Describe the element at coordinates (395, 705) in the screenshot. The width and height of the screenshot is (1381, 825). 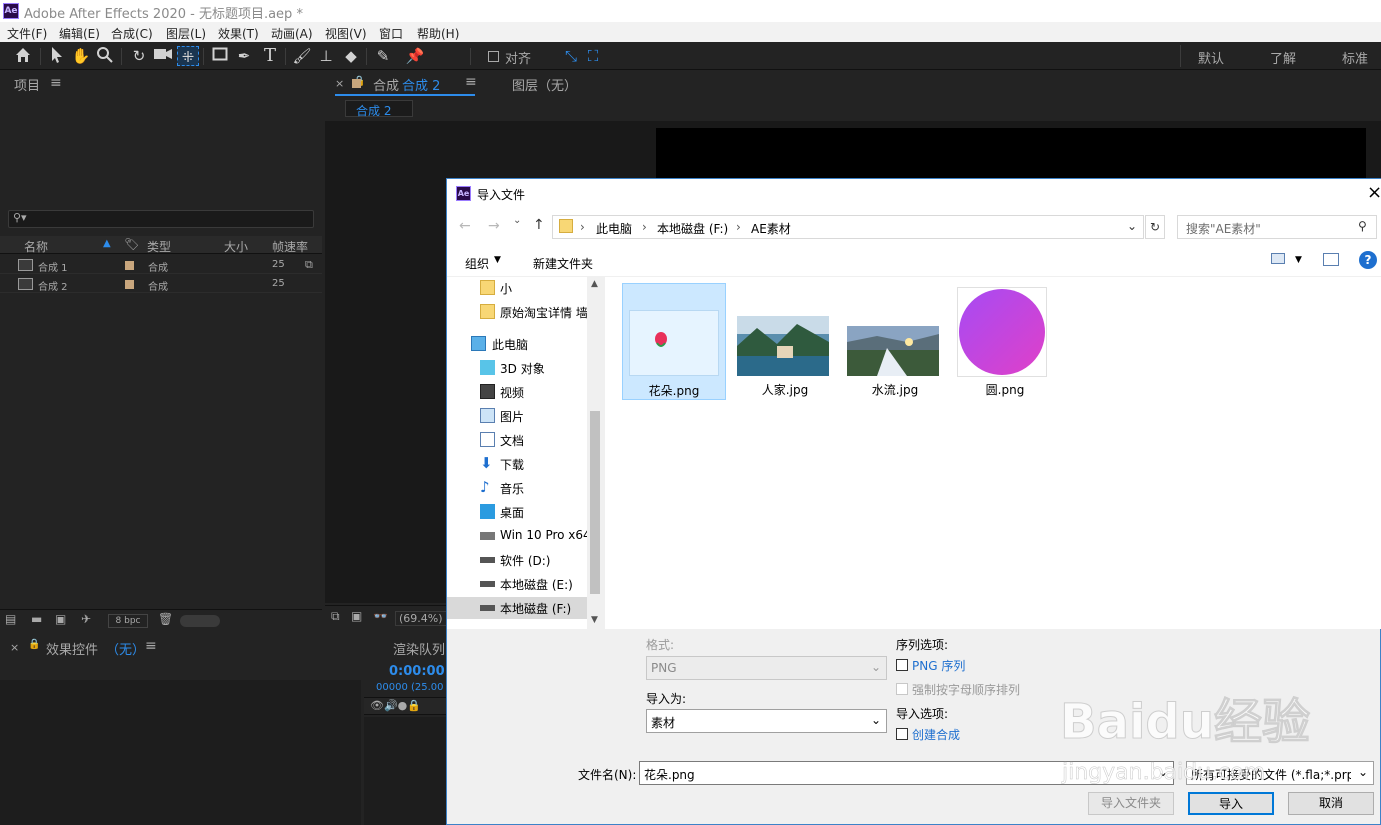
I see `video-audio-solo-lock-icons: 👁🔊●🔒` at that location.